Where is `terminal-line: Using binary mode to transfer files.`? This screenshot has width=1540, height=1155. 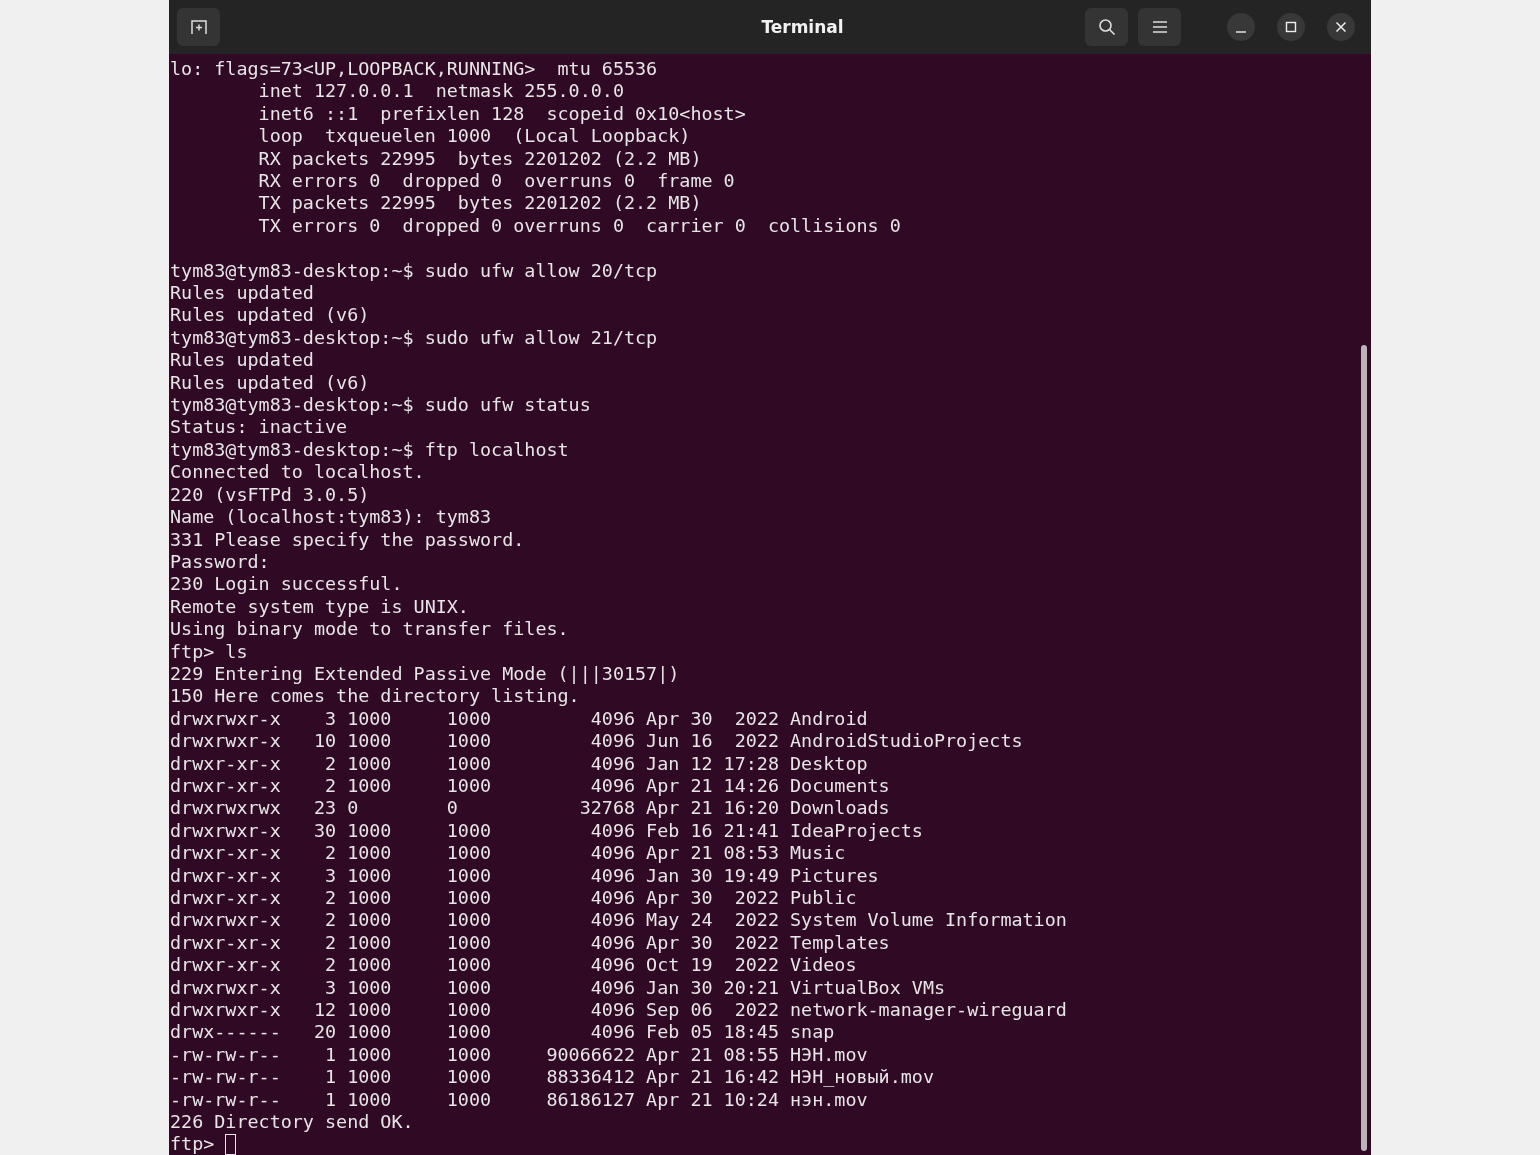
terminal-line: Using binary mode to transfer files. is located at coordinates (370, 629).